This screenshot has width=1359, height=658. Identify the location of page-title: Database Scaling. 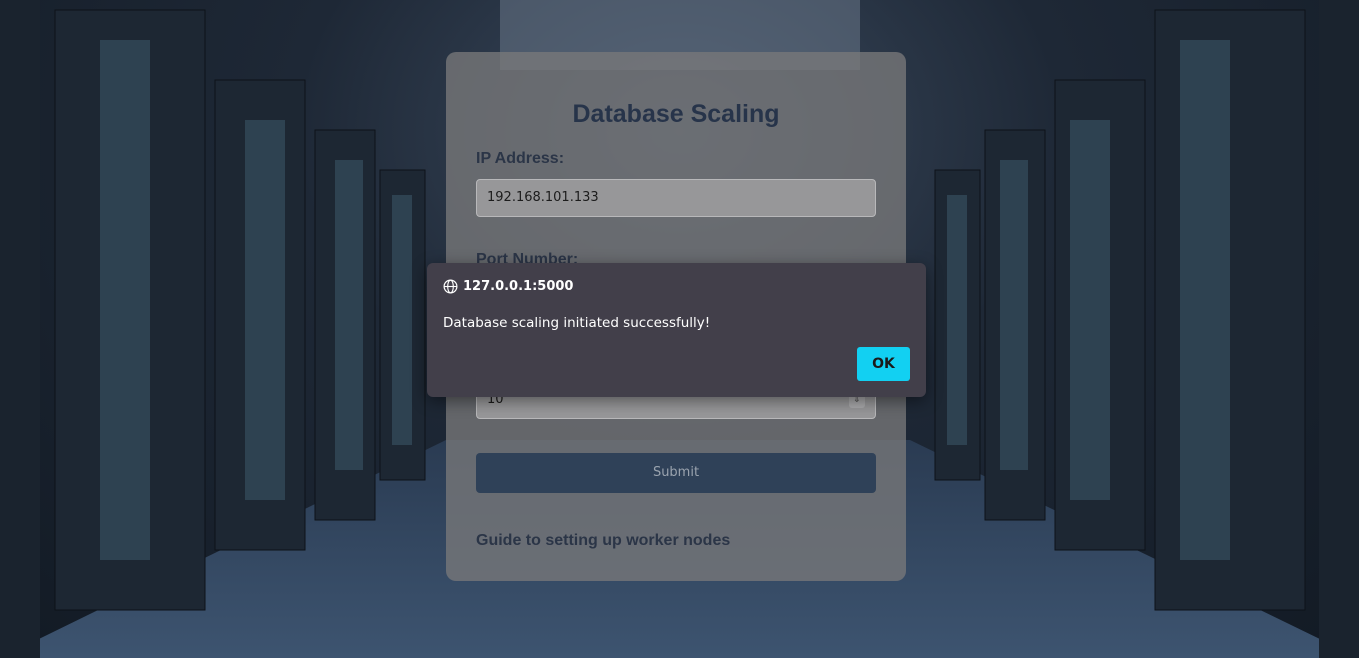
(676, 114).